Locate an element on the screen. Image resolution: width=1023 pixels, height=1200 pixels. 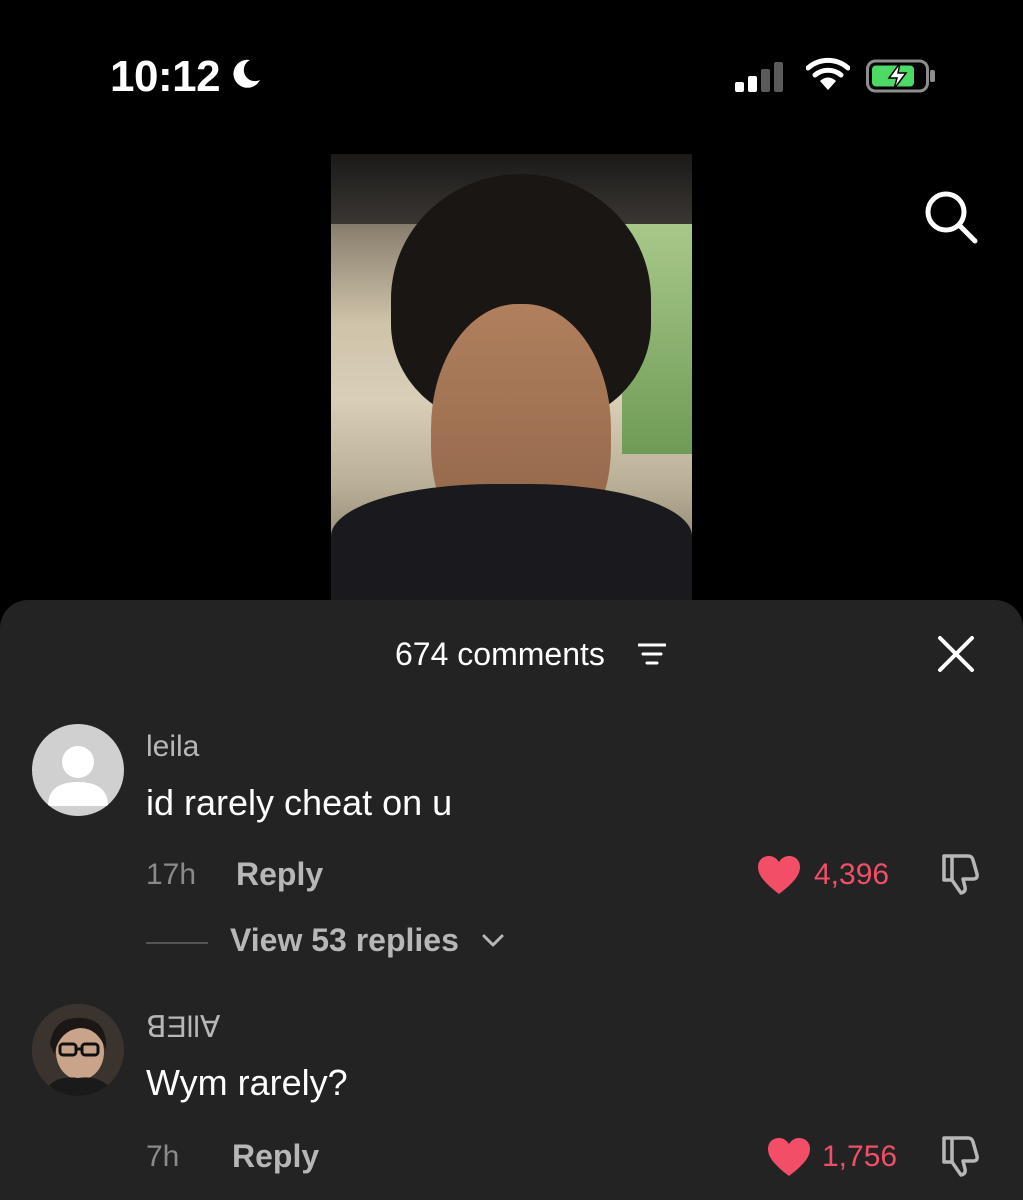
comment-username: leila is located at coordinates (172, 747).